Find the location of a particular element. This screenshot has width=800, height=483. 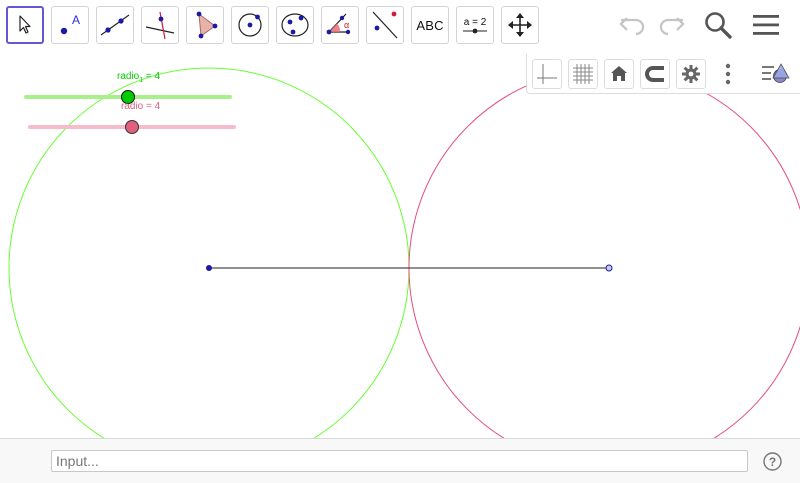

settings-gear-icon is located at coordinates (691, 74).